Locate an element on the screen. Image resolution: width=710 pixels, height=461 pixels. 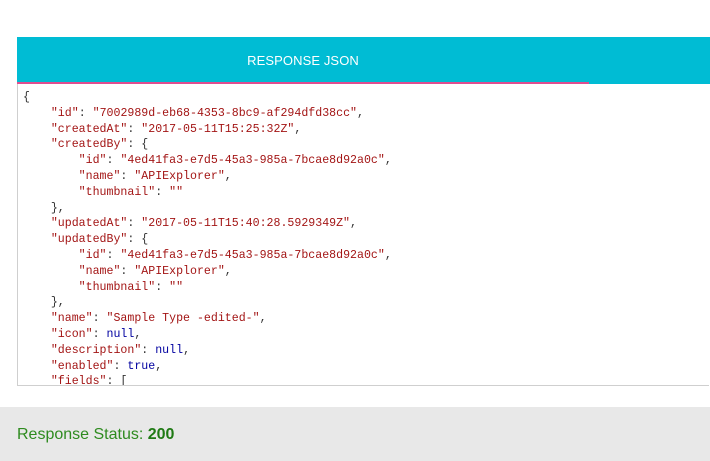
tab-response-json-label: RESPONSE JSON is located at coordinates (303, 60).